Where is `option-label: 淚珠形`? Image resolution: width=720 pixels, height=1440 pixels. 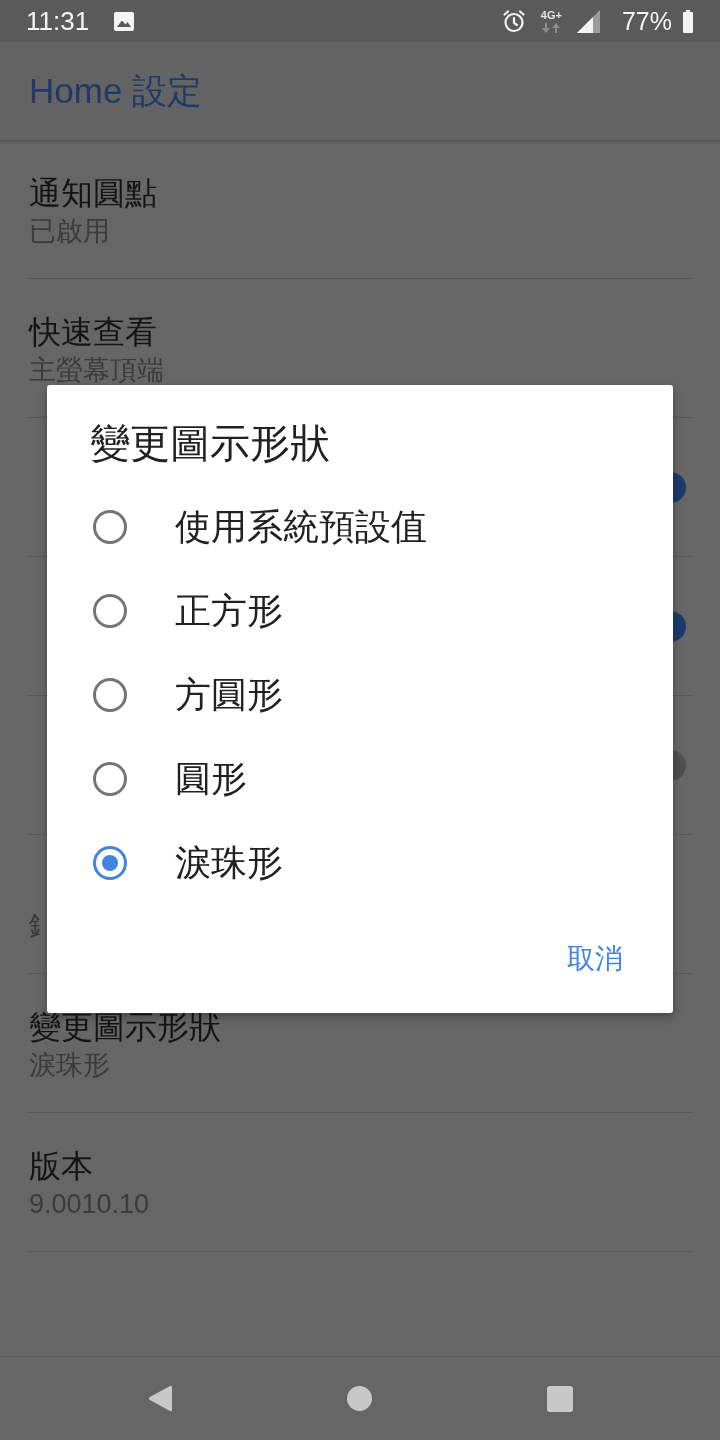
option-label: 淚珠形 is located at coordinates (229, 863).